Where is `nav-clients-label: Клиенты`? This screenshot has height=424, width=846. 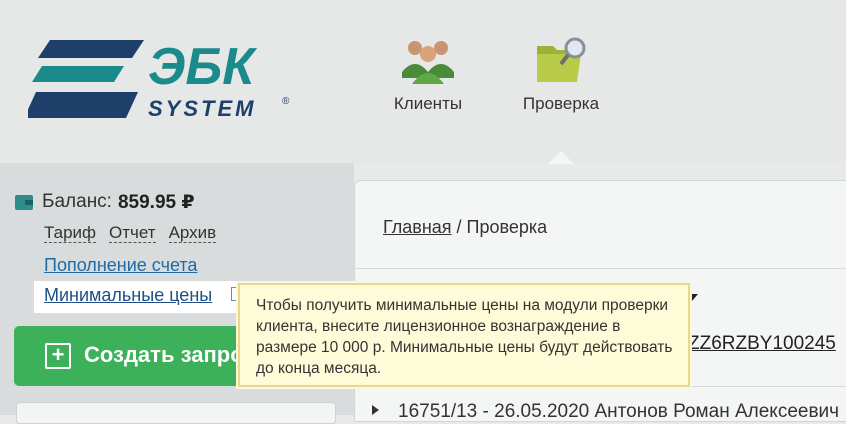 nav-clients-label: Клиенты is located at coordinates (428, 103).